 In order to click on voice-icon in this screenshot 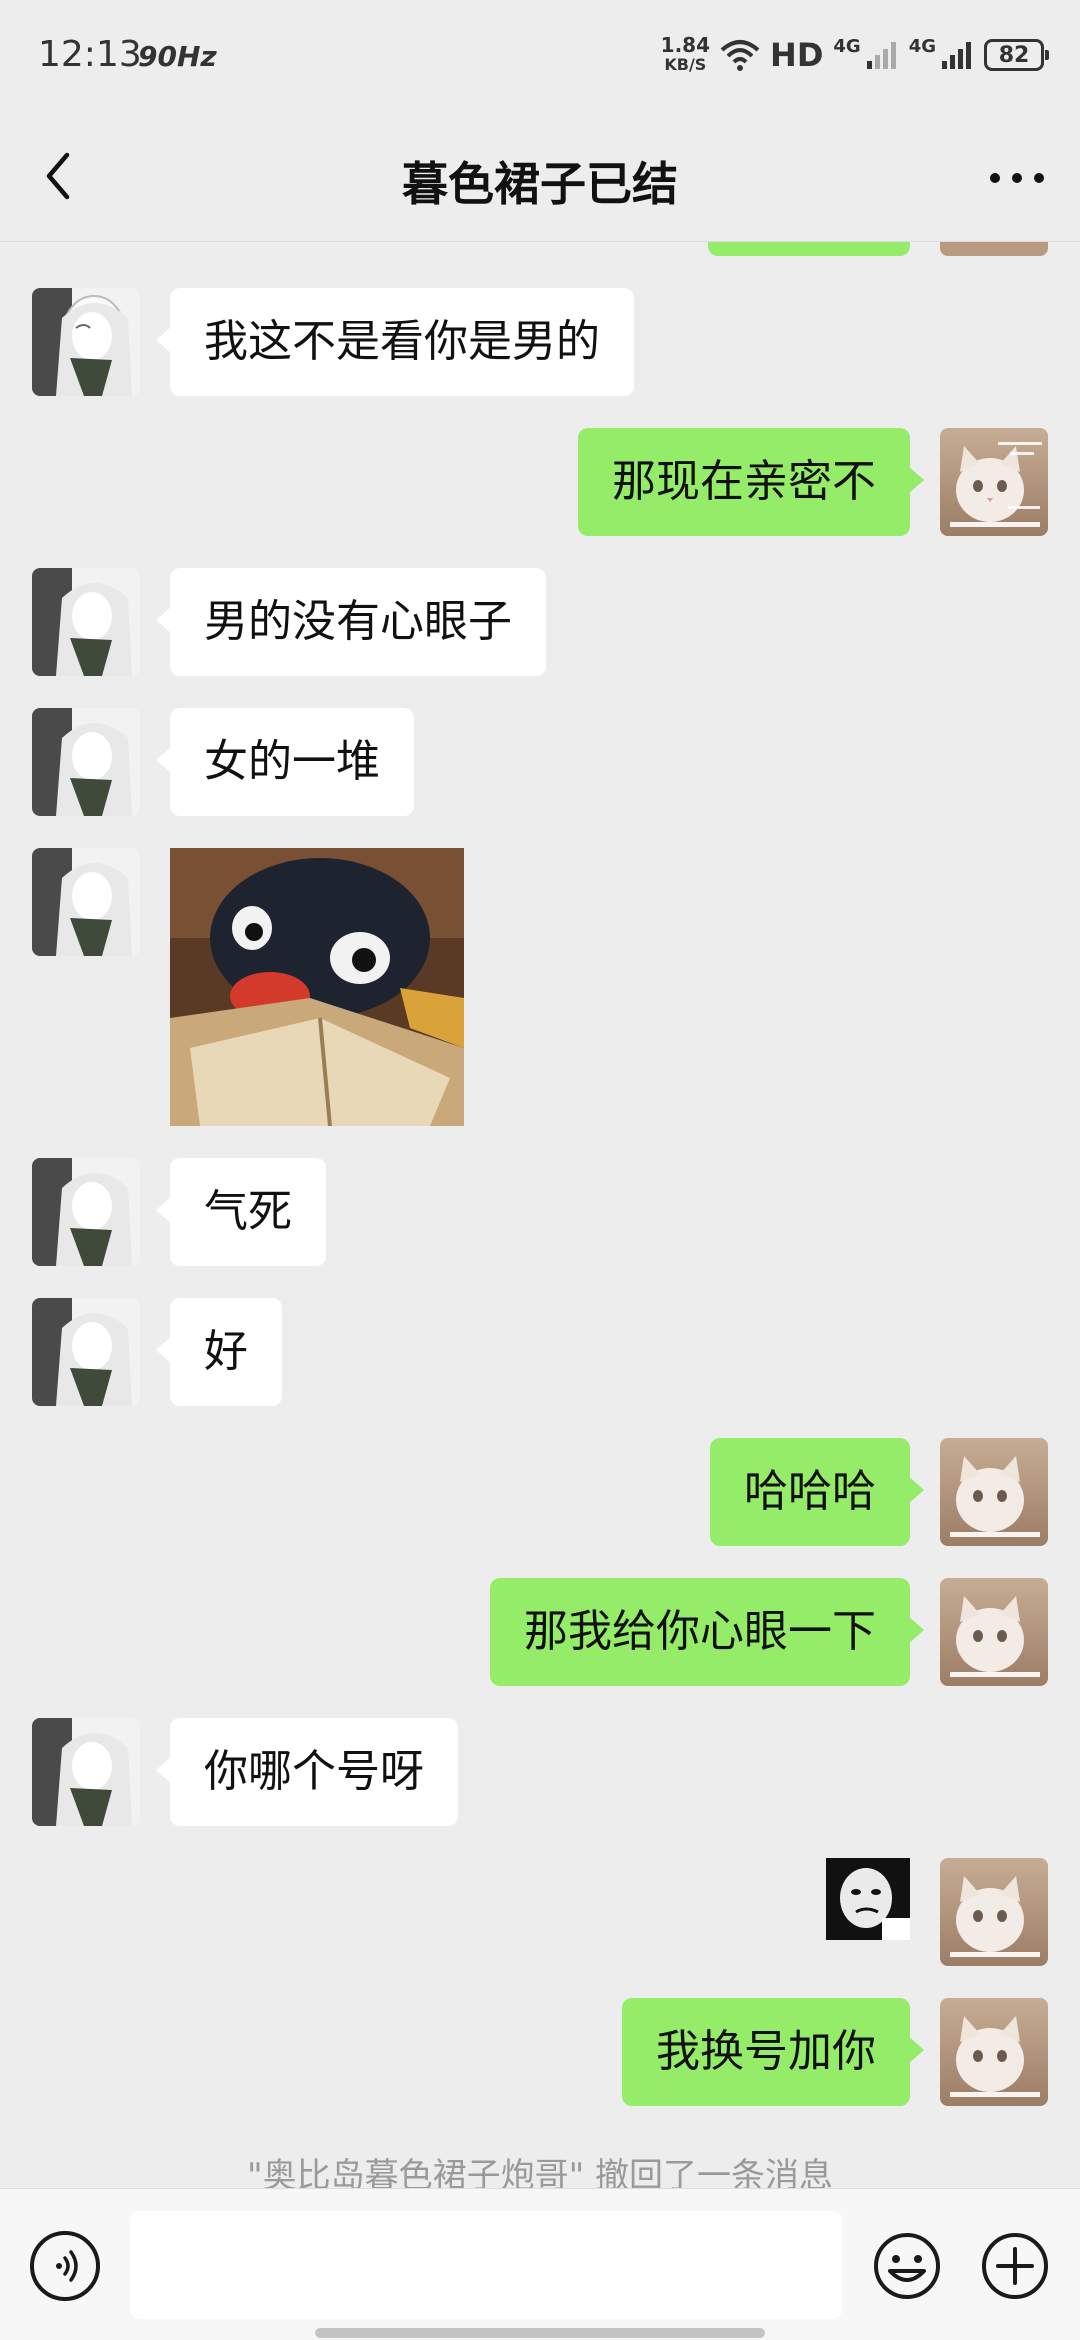, I will do `click(67, 2266)`.